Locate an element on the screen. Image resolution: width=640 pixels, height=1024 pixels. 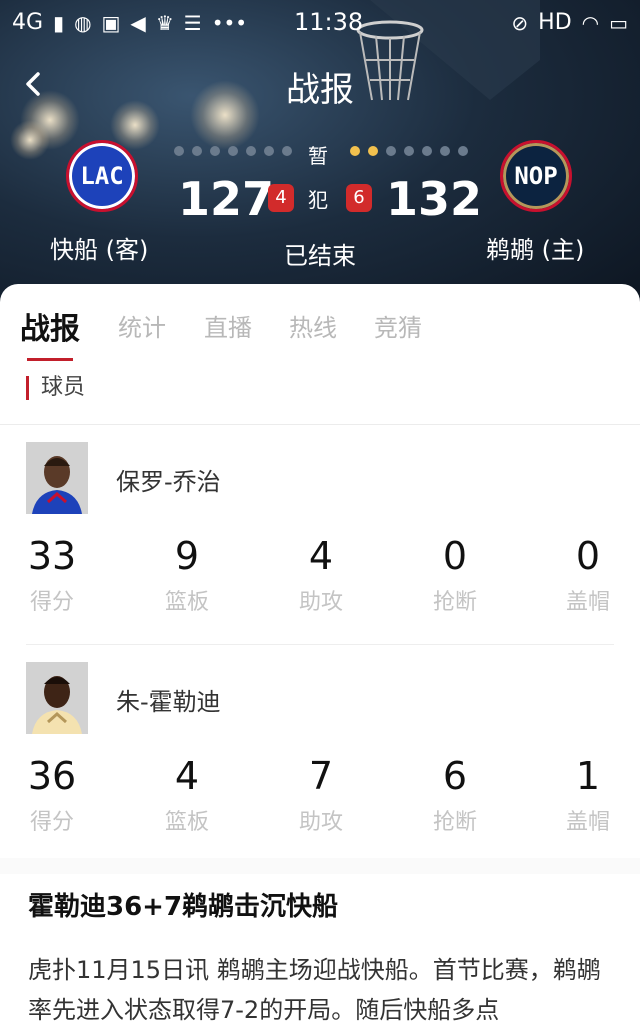
page-title: 战报 is located at coordinates (320, 90).